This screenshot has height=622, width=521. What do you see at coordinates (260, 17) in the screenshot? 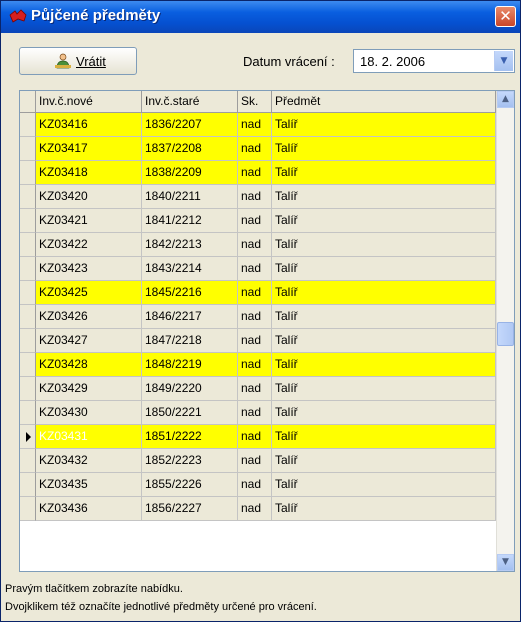
I see `title-bar: Půjčené předměty ✕` at bounding box center [260, 17].